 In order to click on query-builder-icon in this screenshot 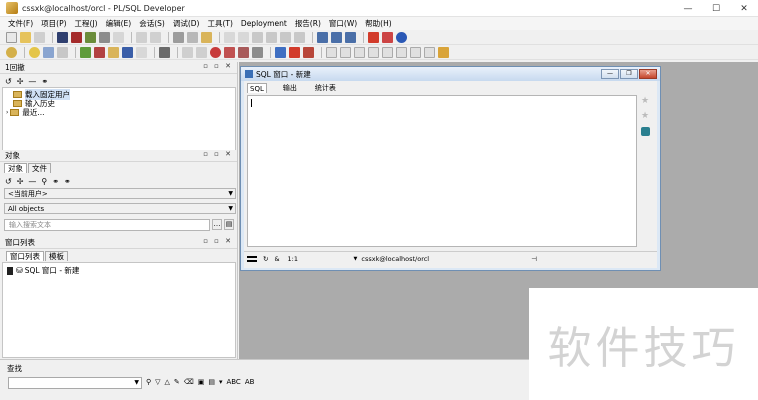, I will do `click(127, 52)`.